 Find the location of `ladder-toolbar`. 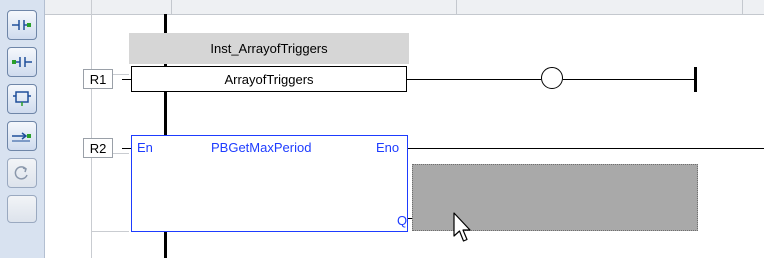

ladder-toolbar is located at coordinates (22, 129).